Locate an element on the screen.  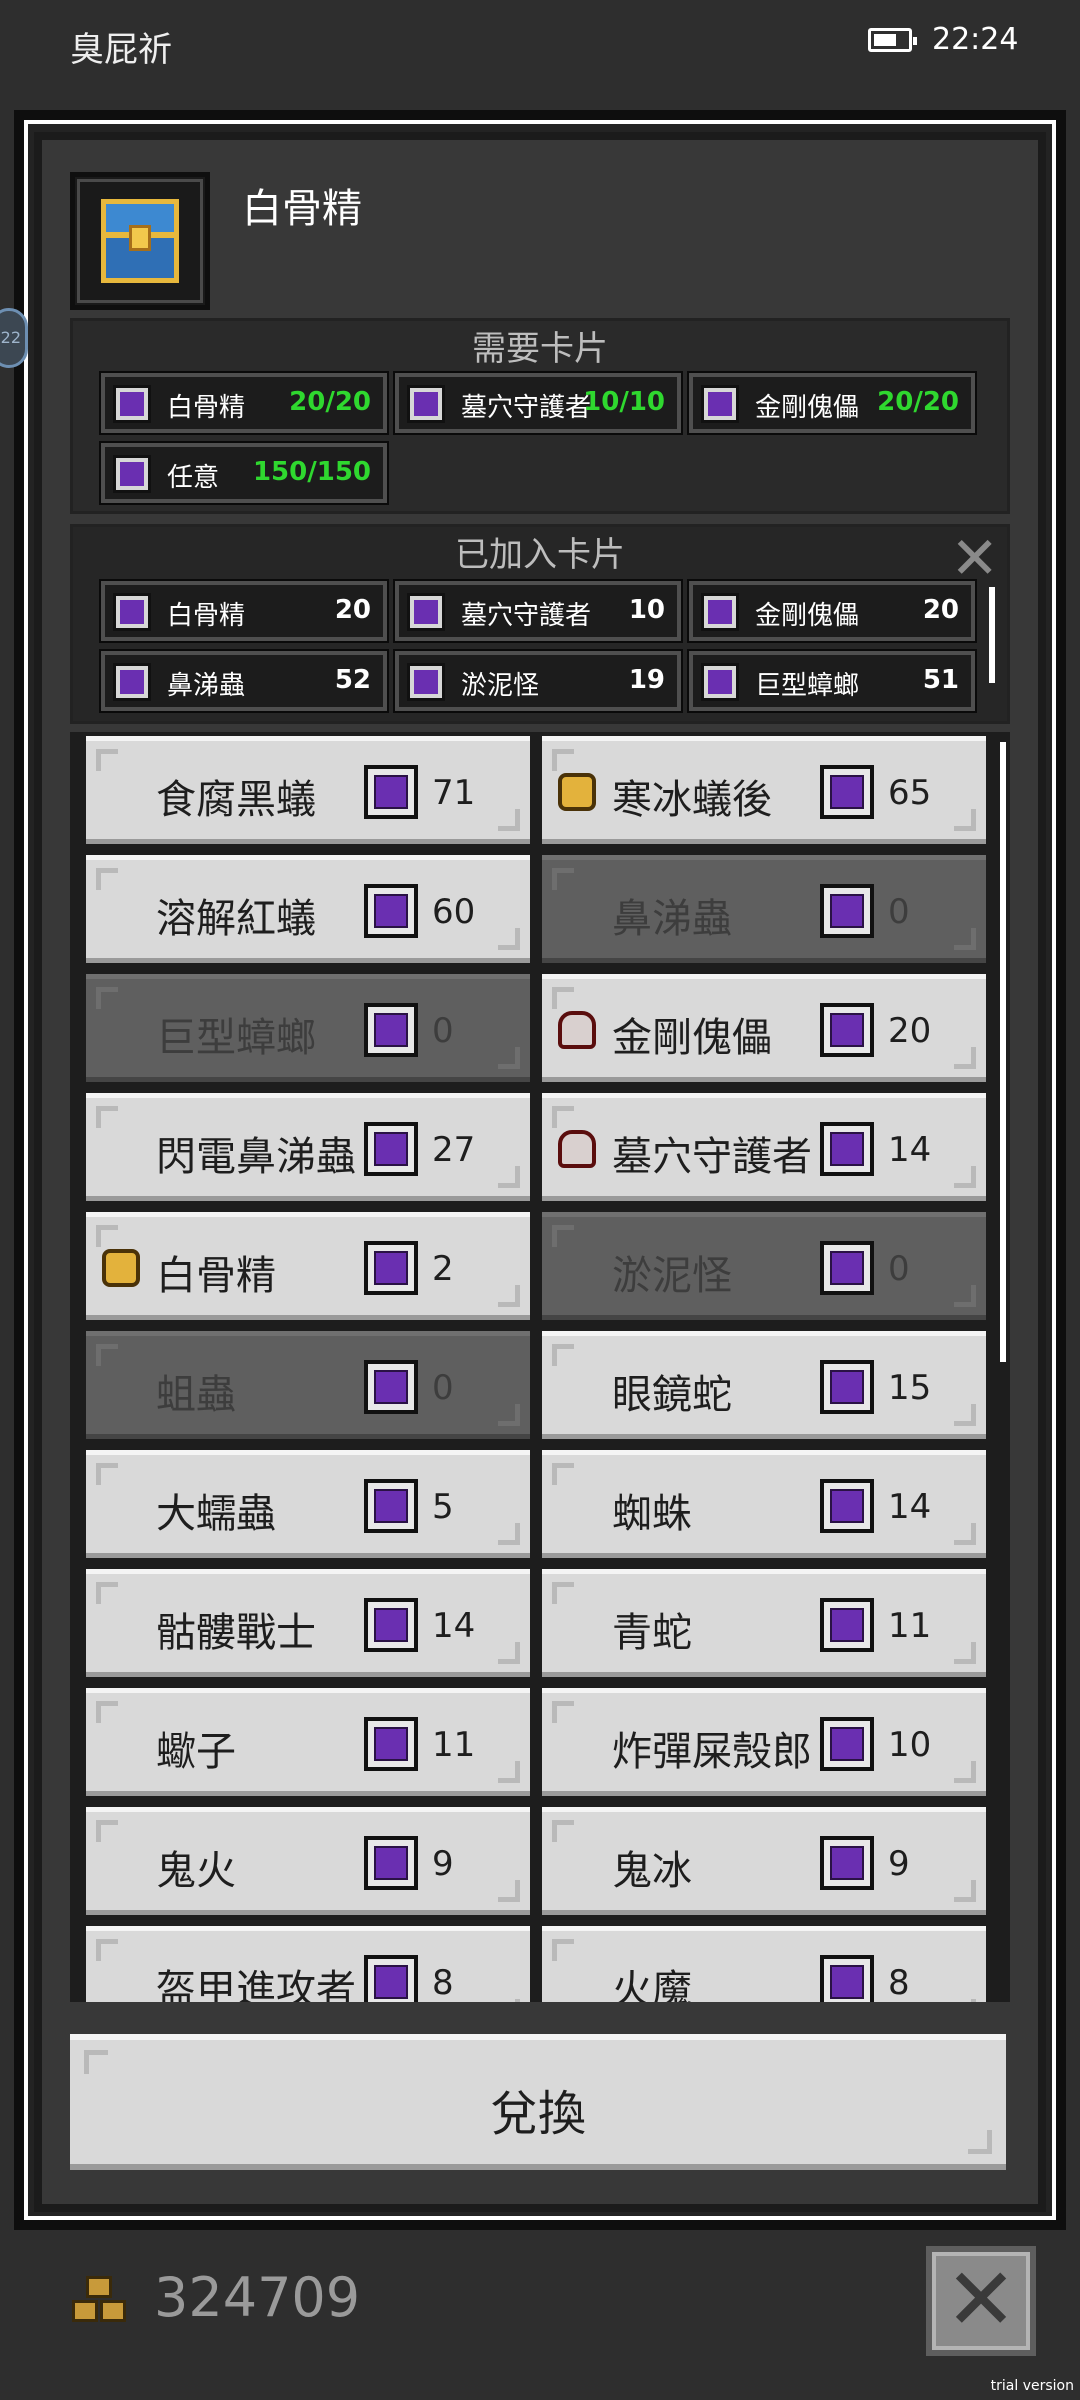
boss-name: 白骨精 is located at coordinates (302, 209).